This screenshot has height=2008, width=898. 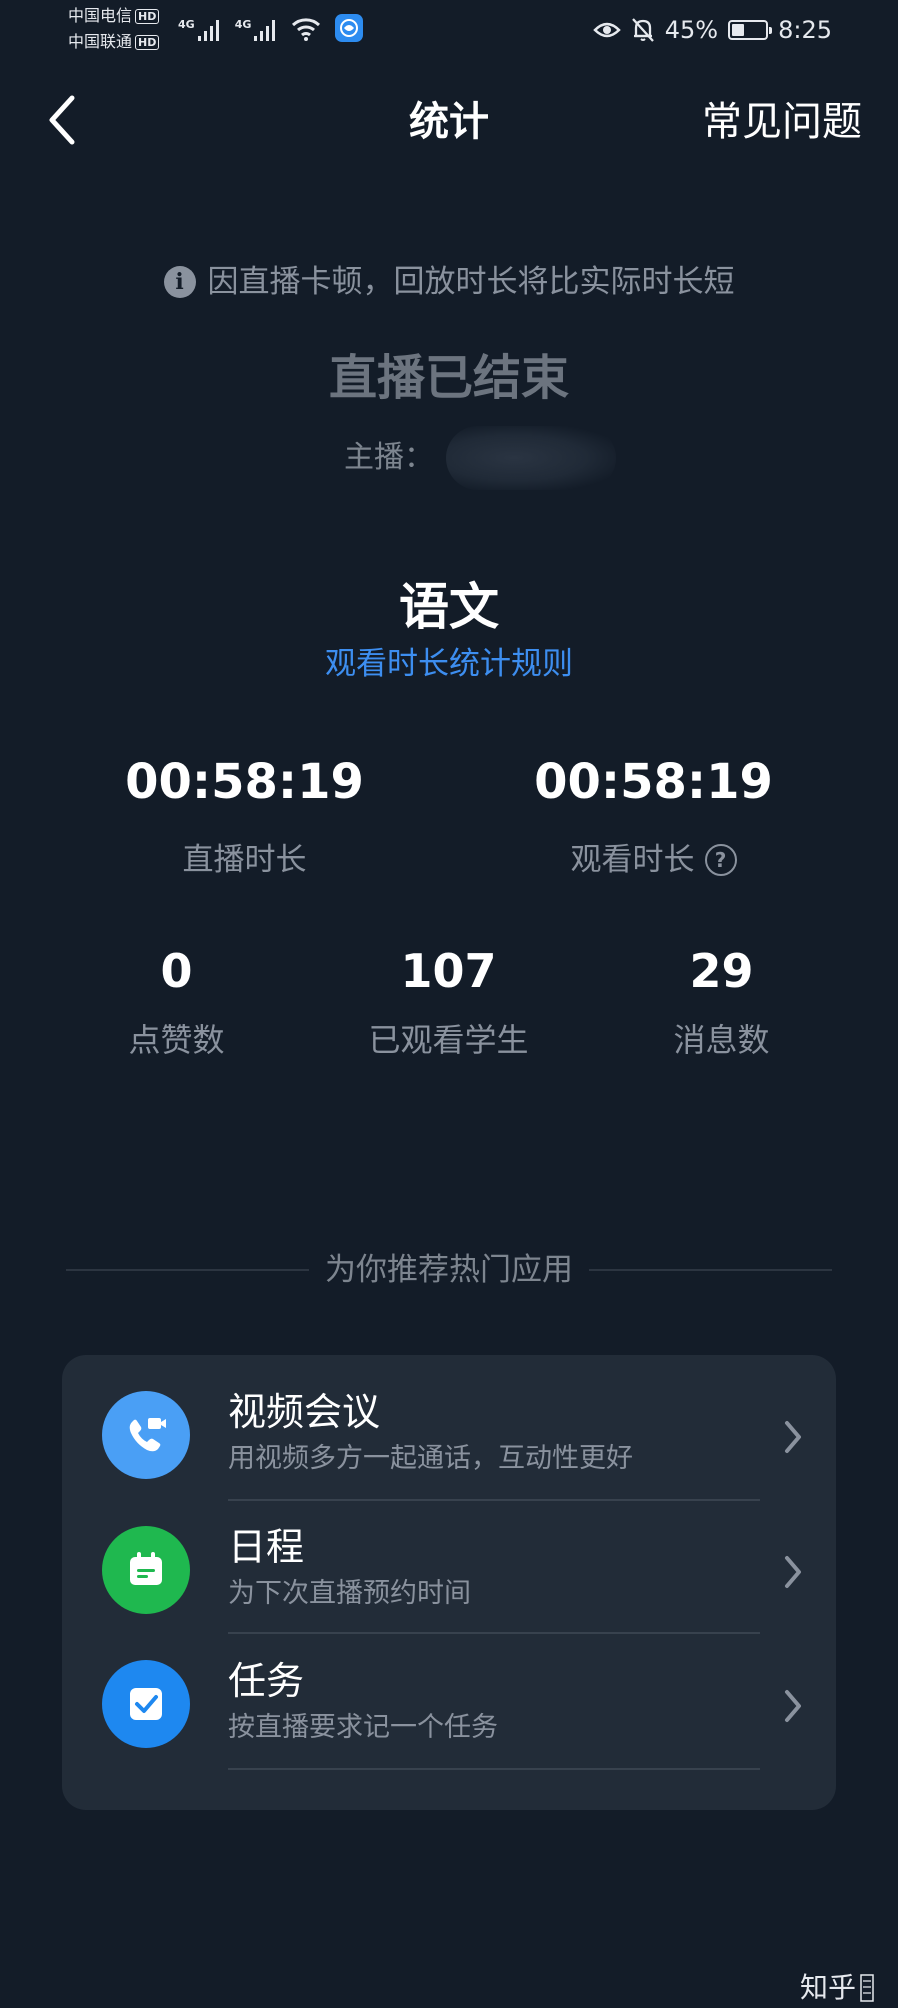 What do you see at coordinates (244, 860) in the screenshot?
I see `stat-label: 直播时长` at bounding box center [244, 860].